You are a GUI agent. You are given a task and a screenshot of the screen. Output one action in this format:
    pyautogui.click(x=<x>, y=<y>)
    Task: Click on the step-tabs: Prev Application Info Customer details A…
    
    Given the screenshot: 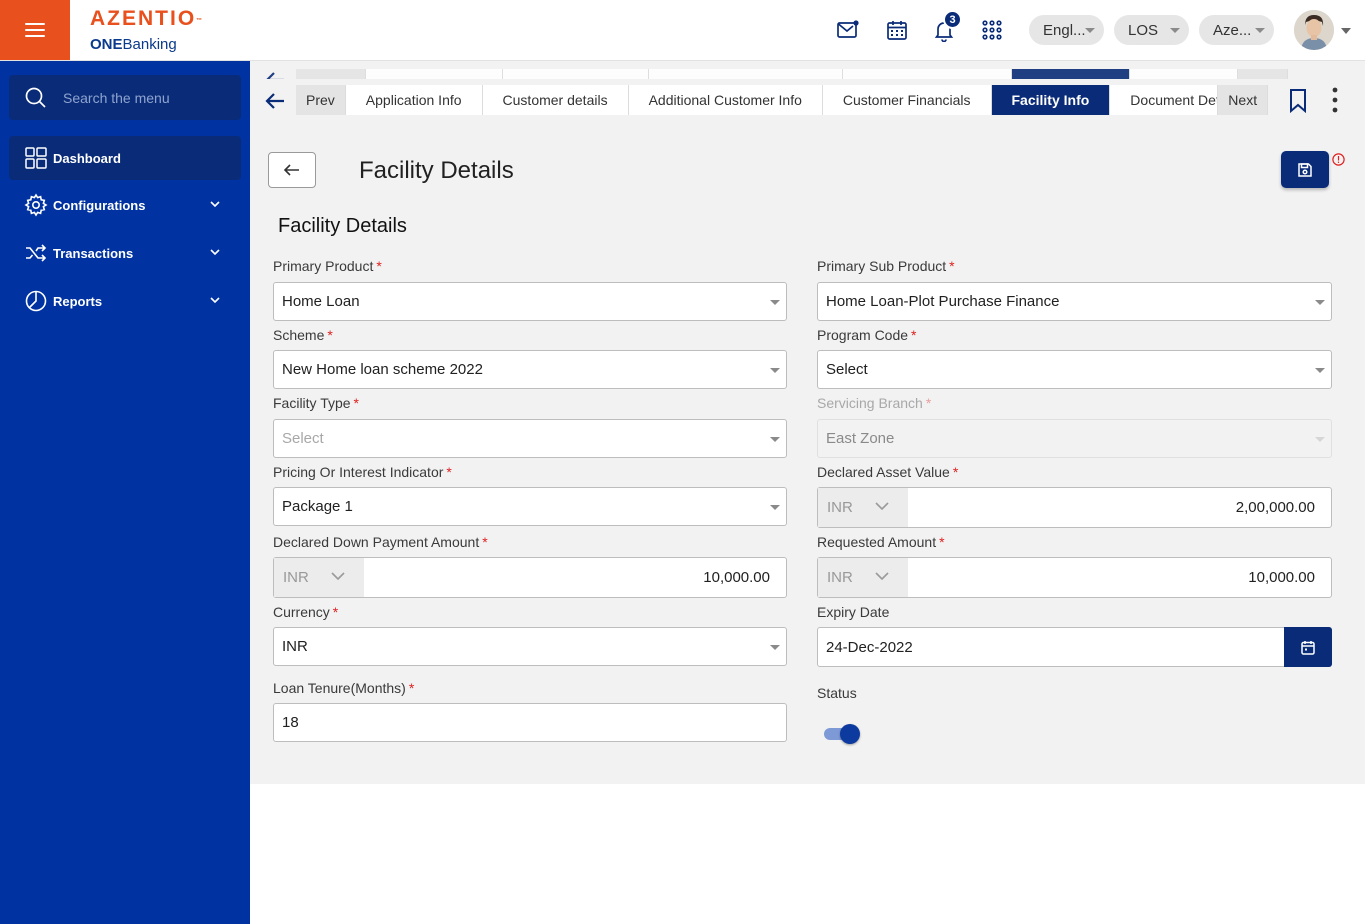 What is the action you would take?
    pyautogui.click(x=782, y=100)
    